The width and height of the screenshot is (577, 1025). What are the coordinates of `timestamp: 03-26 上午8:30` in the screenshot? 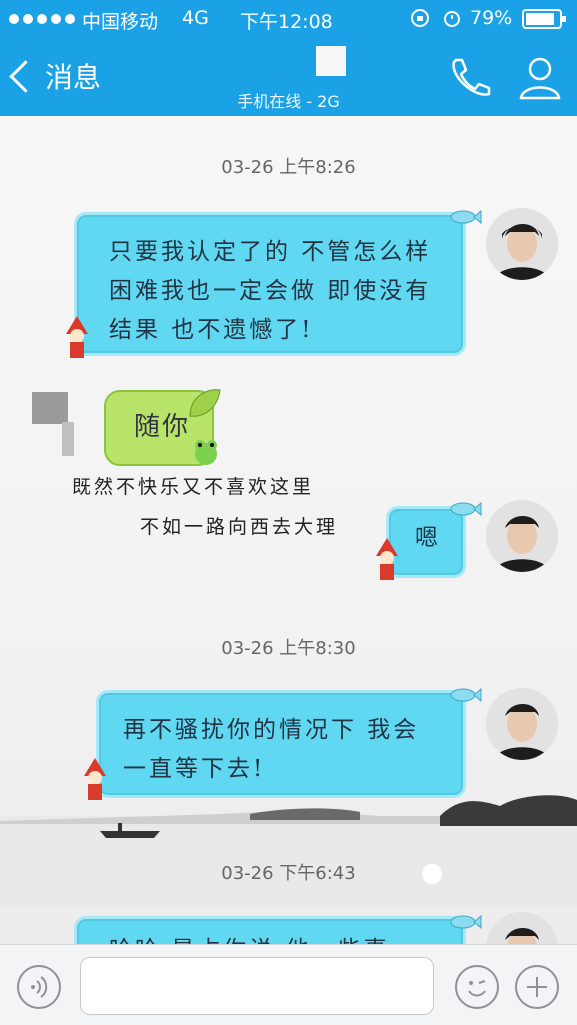 It's located at (288, 648).